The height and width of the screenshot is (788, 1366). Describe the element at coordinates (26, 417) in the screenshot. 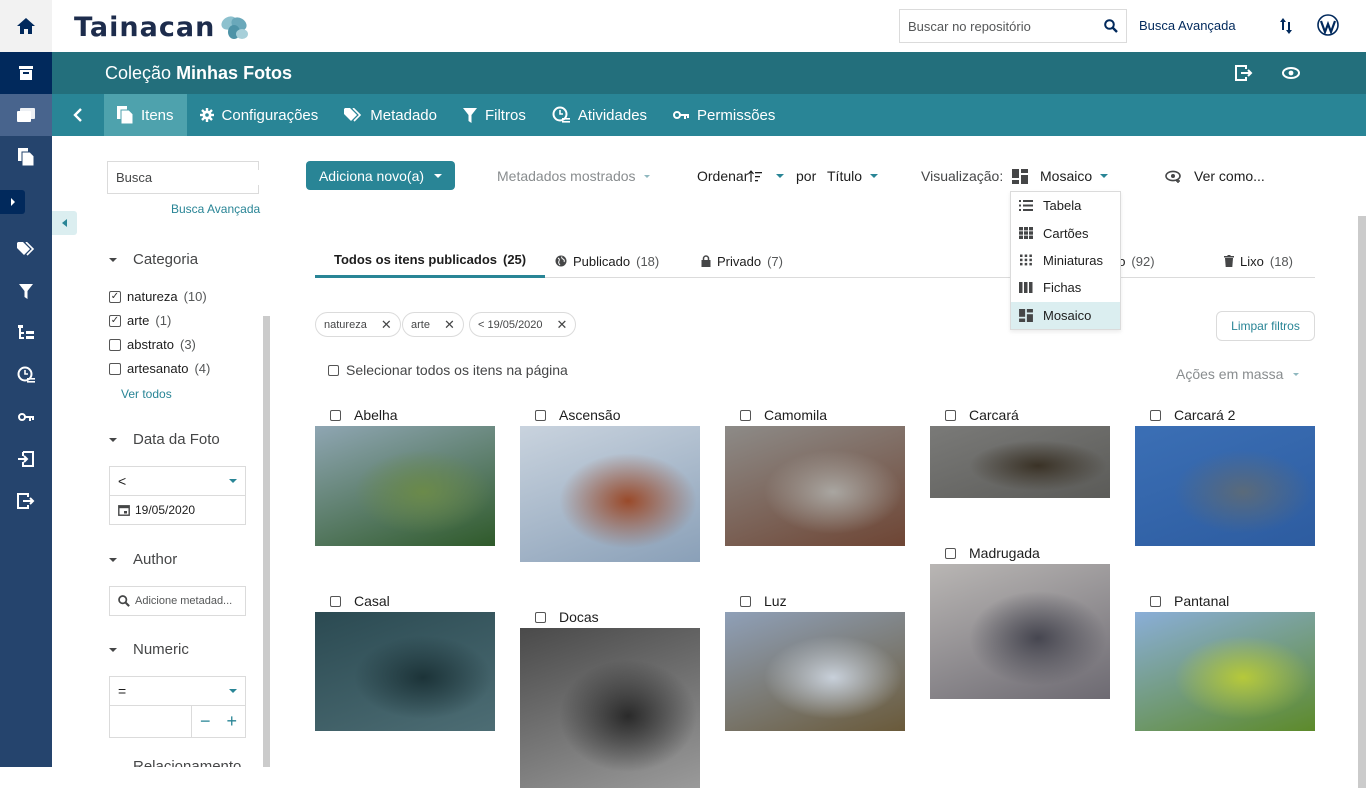

I see `rail-capabilities` at that location.